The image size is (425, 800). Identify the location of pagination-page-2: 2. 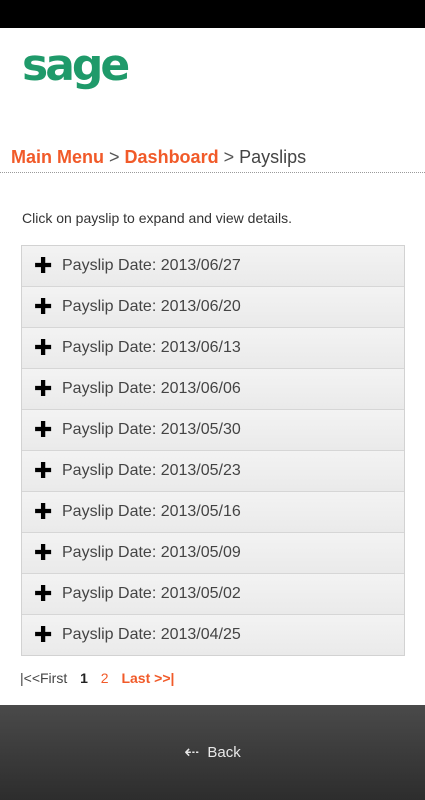
(105, 678).